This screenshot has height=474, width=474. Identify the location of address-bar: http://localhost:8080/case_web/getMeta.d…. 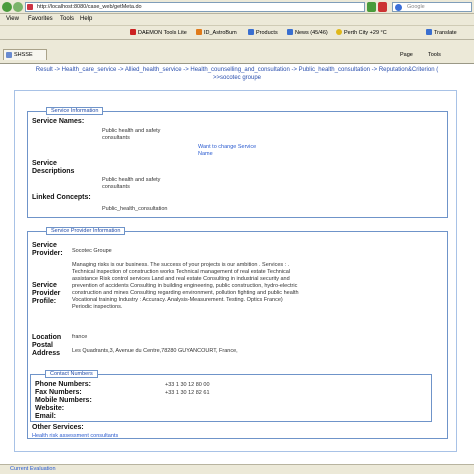
(195, 7).